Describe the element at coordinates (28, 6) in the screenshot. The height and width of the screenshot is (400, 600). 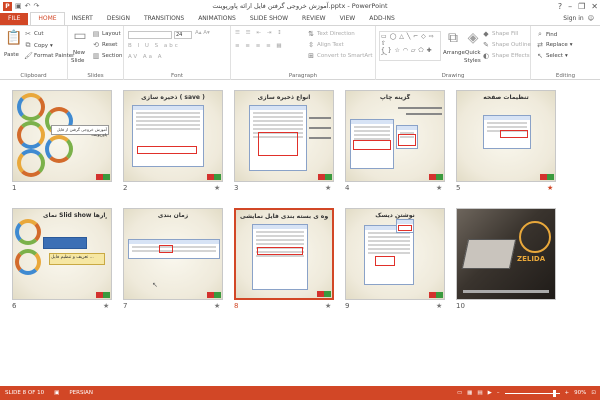
I see `undo-icon: ↶` at that location.